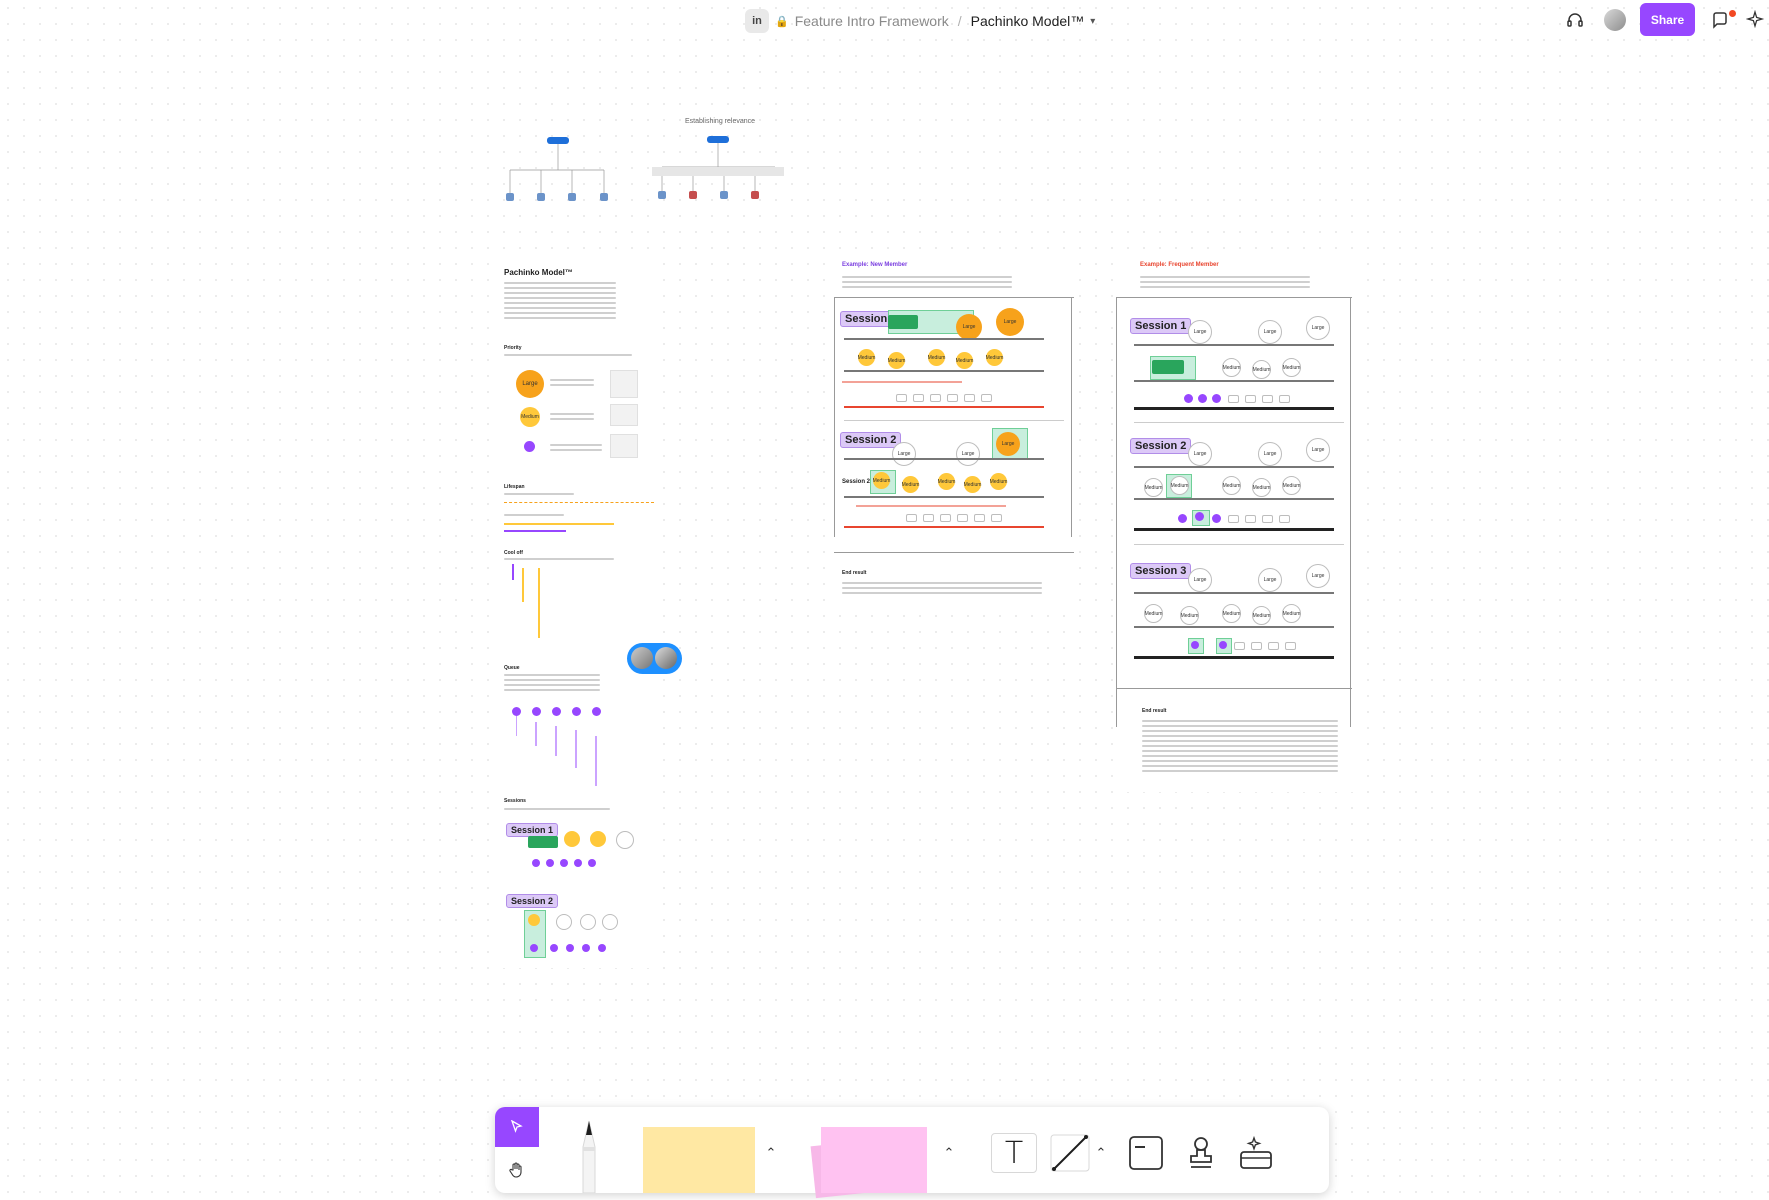 Image resolution: width=1769 pixels, height=1200 pixels. Describe the element at coordinates (902, 382) in the screenshot. I see `red-note` at that location.